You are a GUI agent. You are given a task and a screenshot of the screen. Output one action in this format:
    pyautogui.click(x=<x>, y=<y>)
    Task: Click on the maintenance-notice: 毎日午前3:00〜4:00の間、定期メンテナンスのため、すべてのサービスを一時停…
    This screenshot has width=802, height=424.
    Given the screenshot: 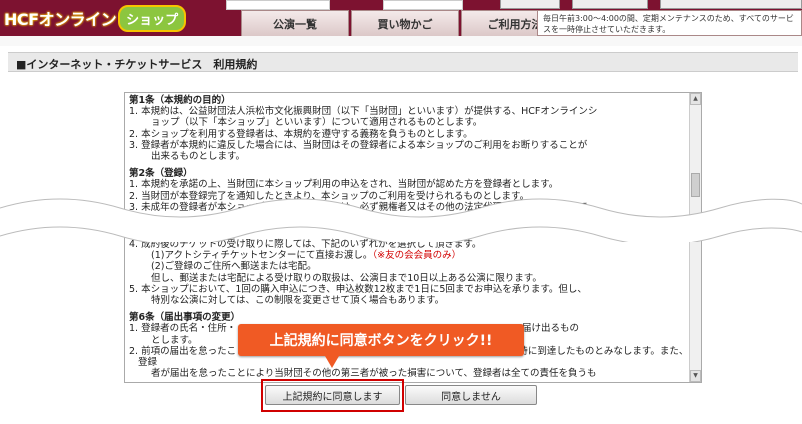 What is the action you would take?
    pyautogui.click(x=669, y=23)
    